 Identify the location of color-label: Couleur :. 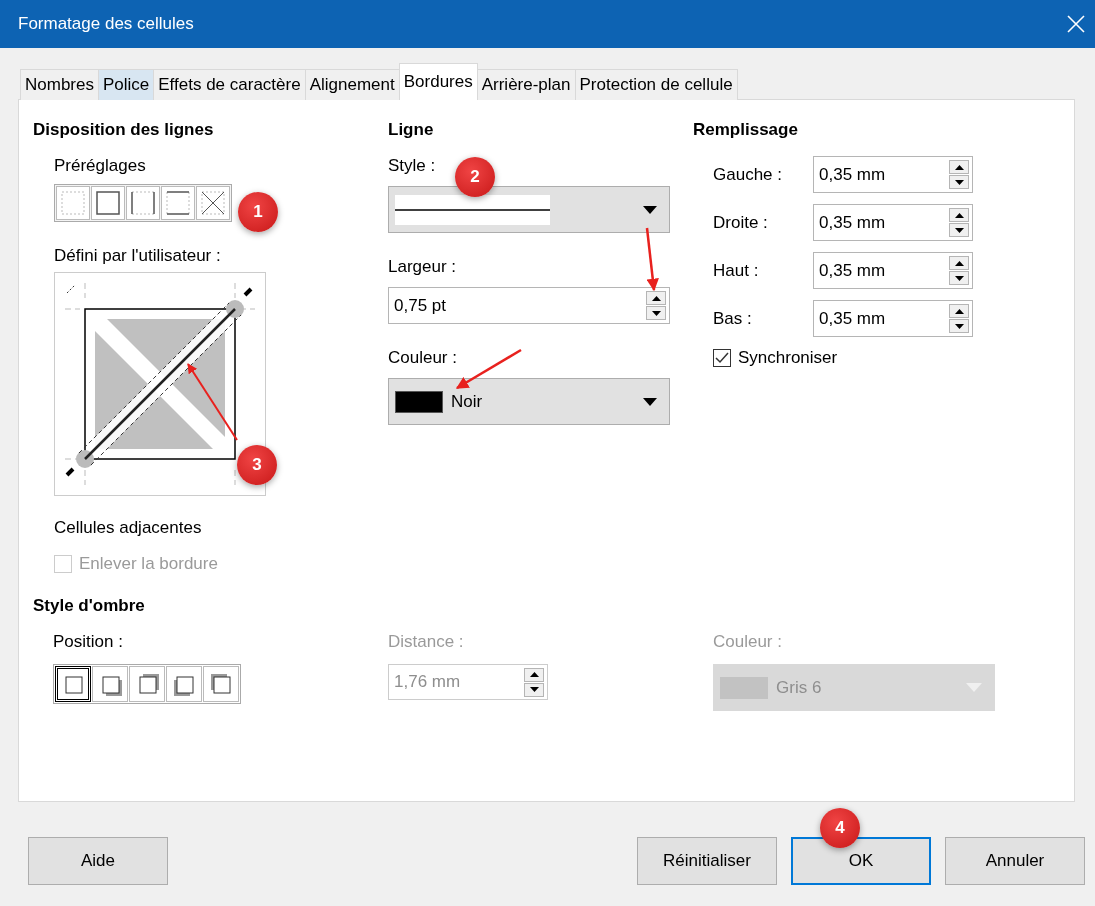
(422, 358).